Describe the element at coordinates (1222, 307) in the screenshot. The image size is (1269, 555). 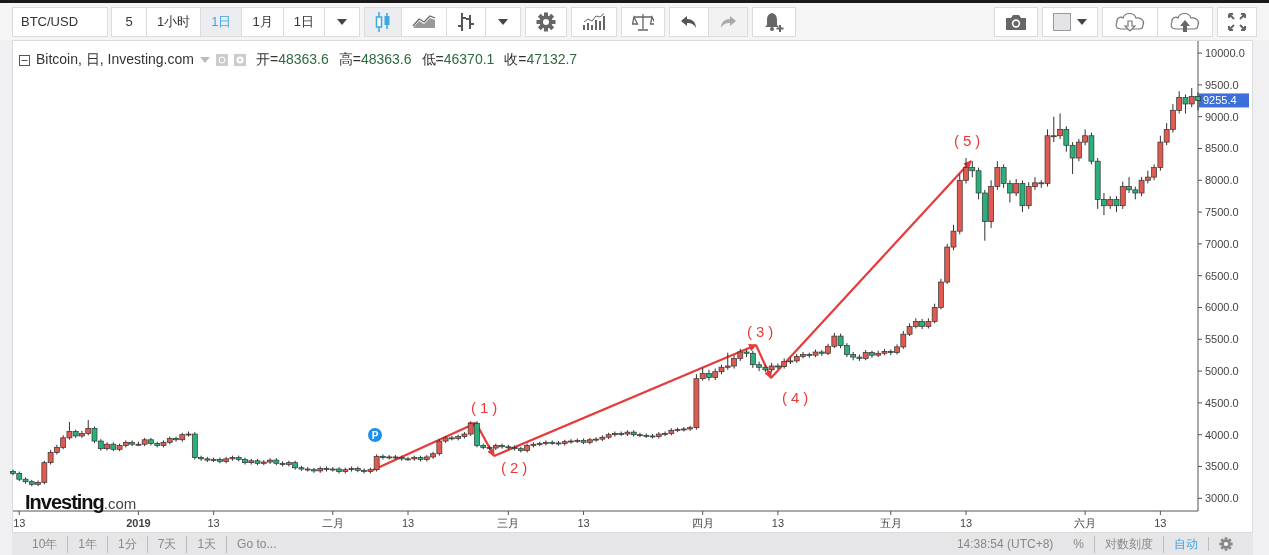
I see `price-axis-label: 6000.0` at that location.